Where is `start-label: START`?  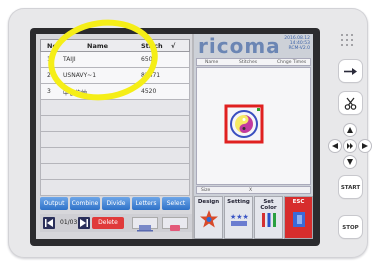
start-label: START is located at coordinates (350, 188).